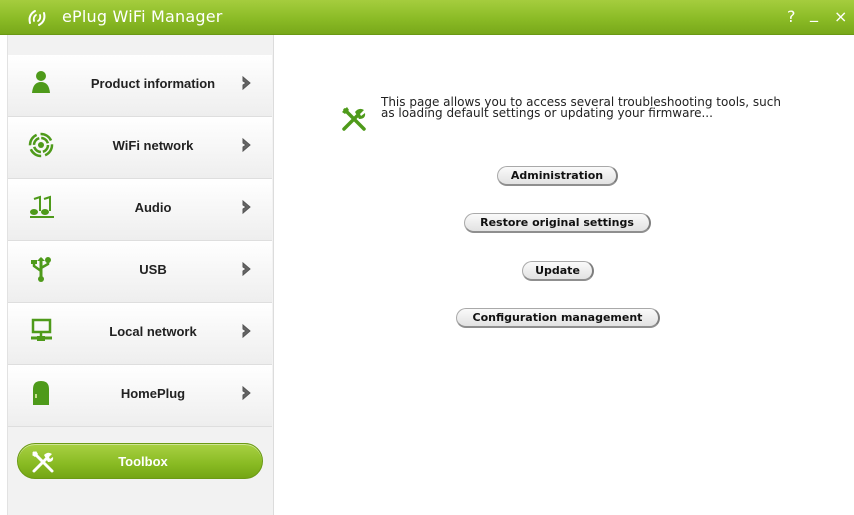  Describe the element at coordinates (42, 331) in the screenshot. I see `computer-network-icon` at that location.